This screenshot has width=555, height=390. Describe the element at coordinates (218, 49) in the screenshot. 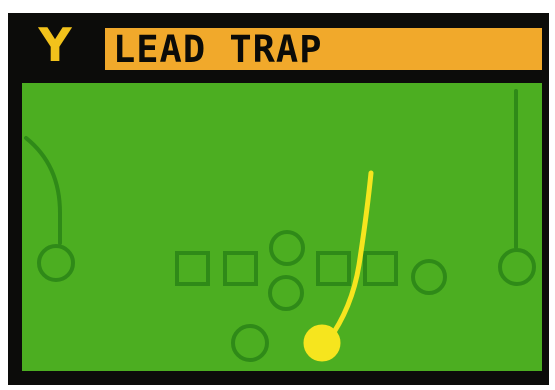

I see `play-name: LEAD TRAP` at that location.